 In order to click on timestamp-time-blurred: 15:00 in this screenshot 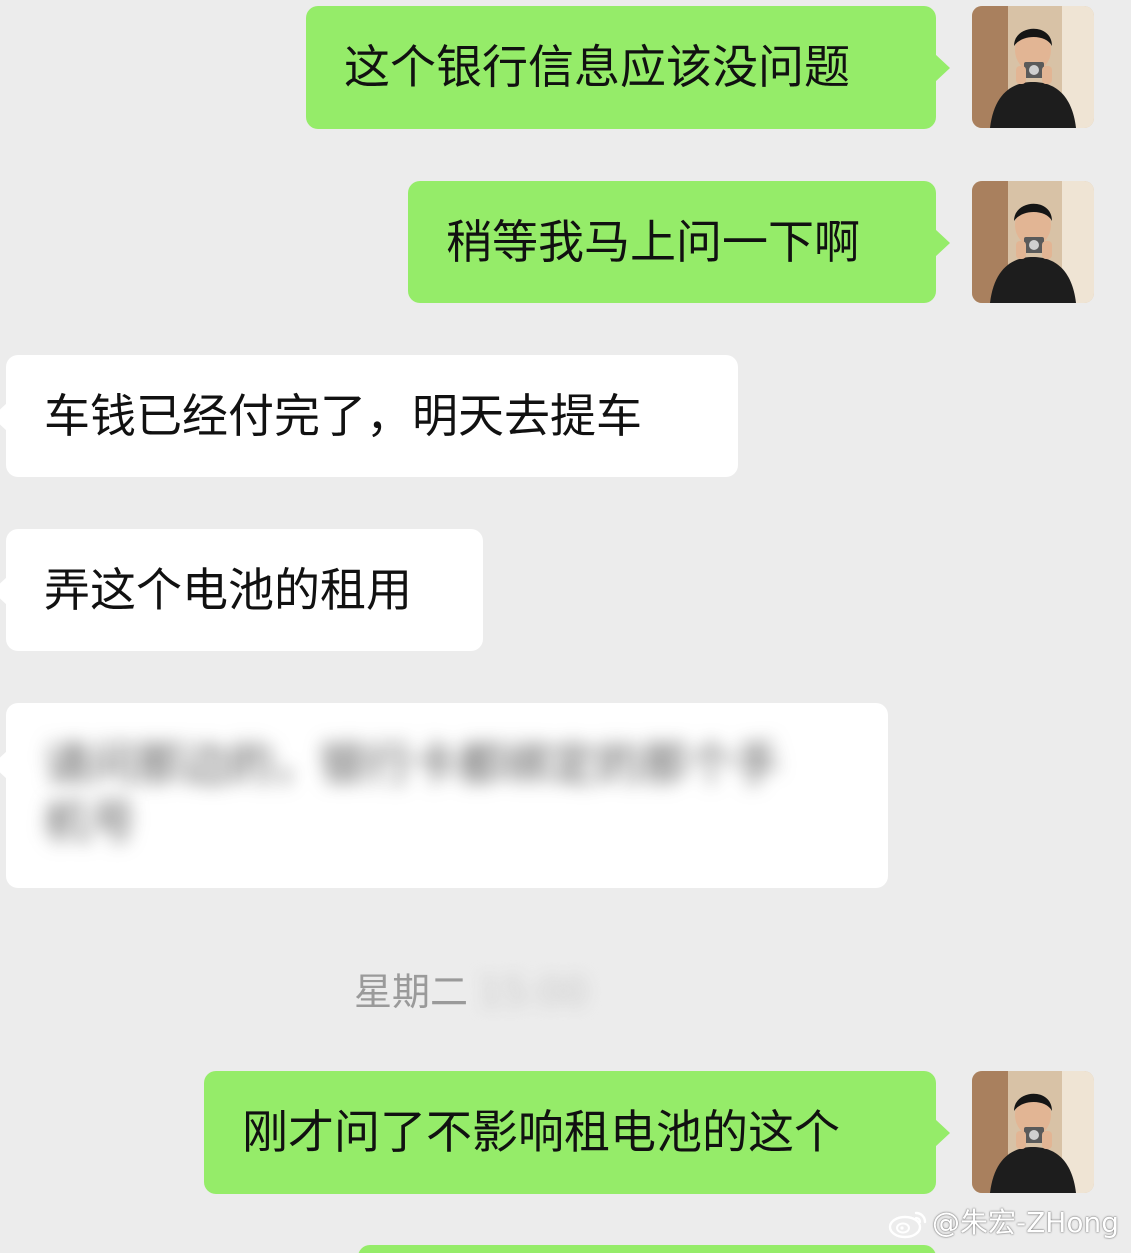, I will do `click(533, 992)`.